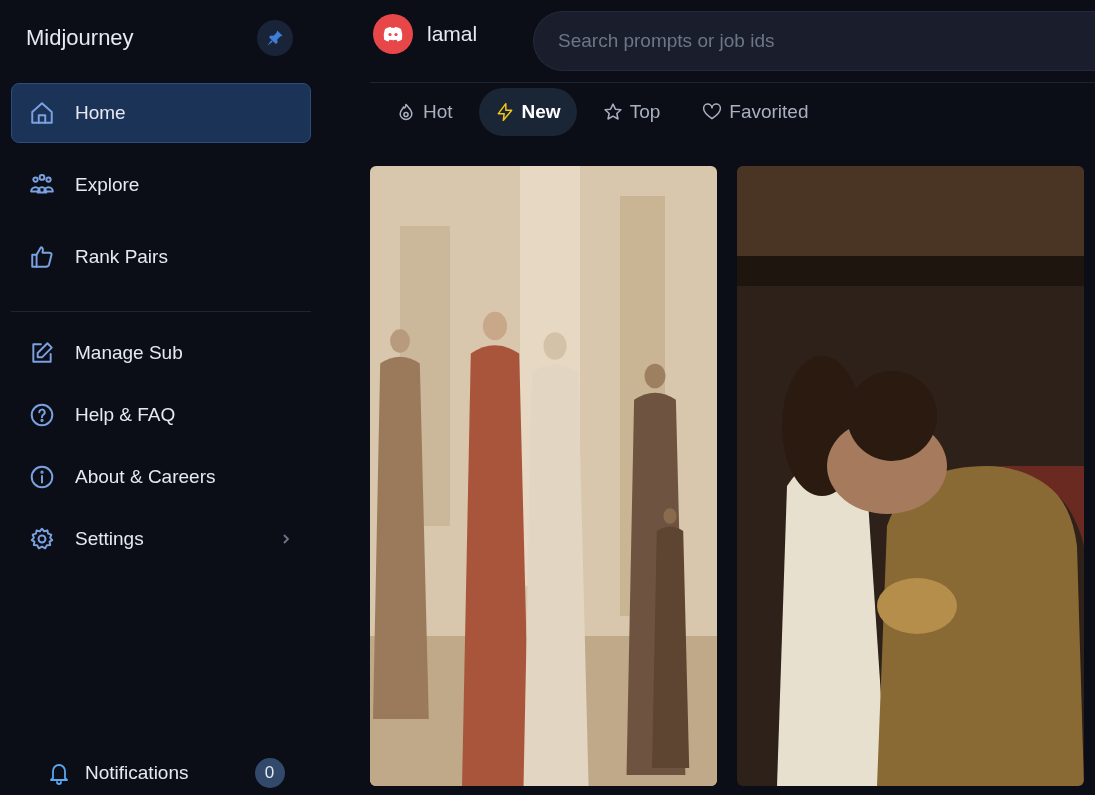  What do you see at coordinates (42, 414) in the screenshot?
I see `help-icon` at bounding box center [42, 414].